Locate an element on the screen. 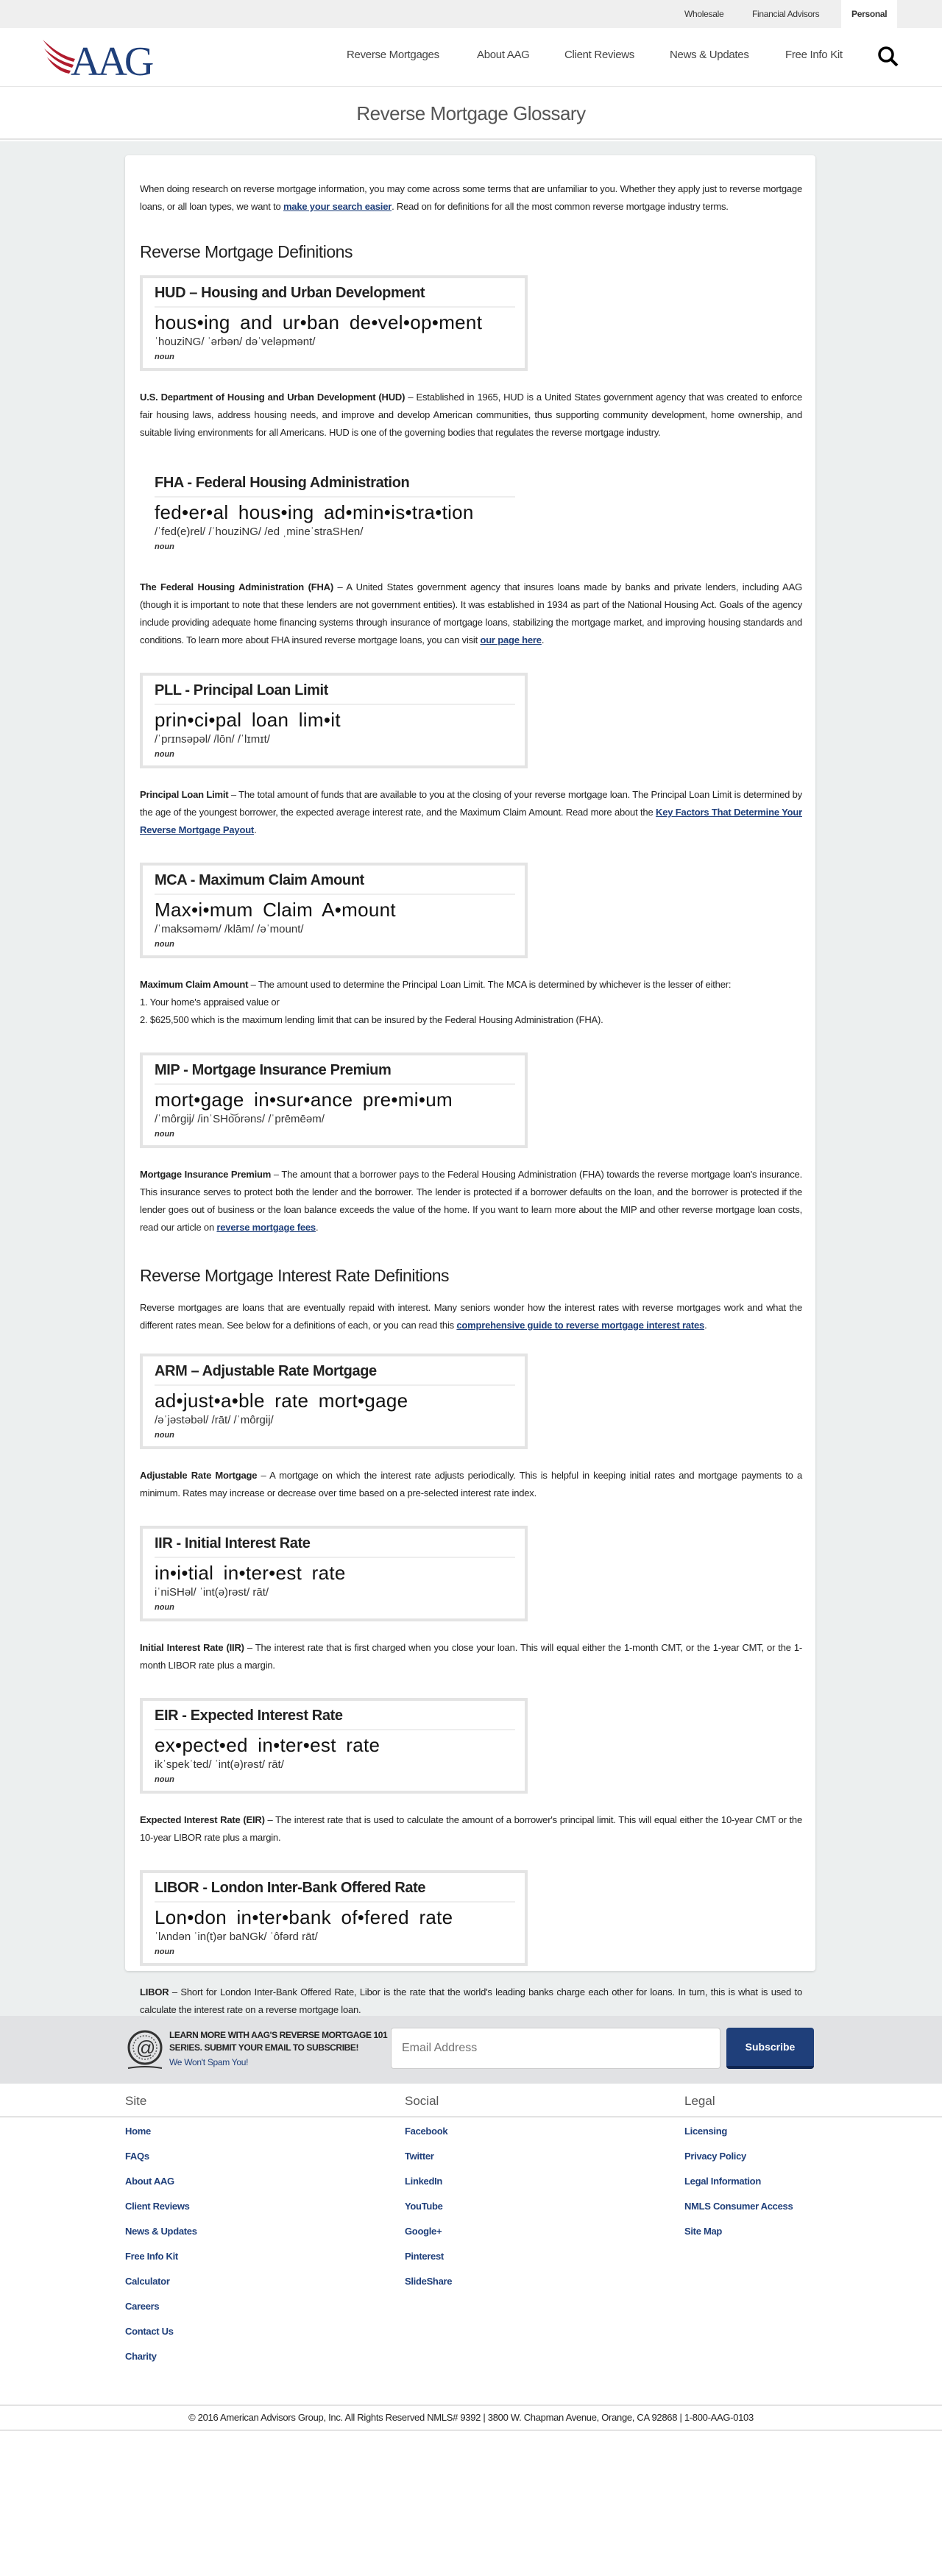 This screenshot has width=942, height=2576. term-pronunciation: prin•ci•pal loan lim•it is located at coordinates (248, 720).